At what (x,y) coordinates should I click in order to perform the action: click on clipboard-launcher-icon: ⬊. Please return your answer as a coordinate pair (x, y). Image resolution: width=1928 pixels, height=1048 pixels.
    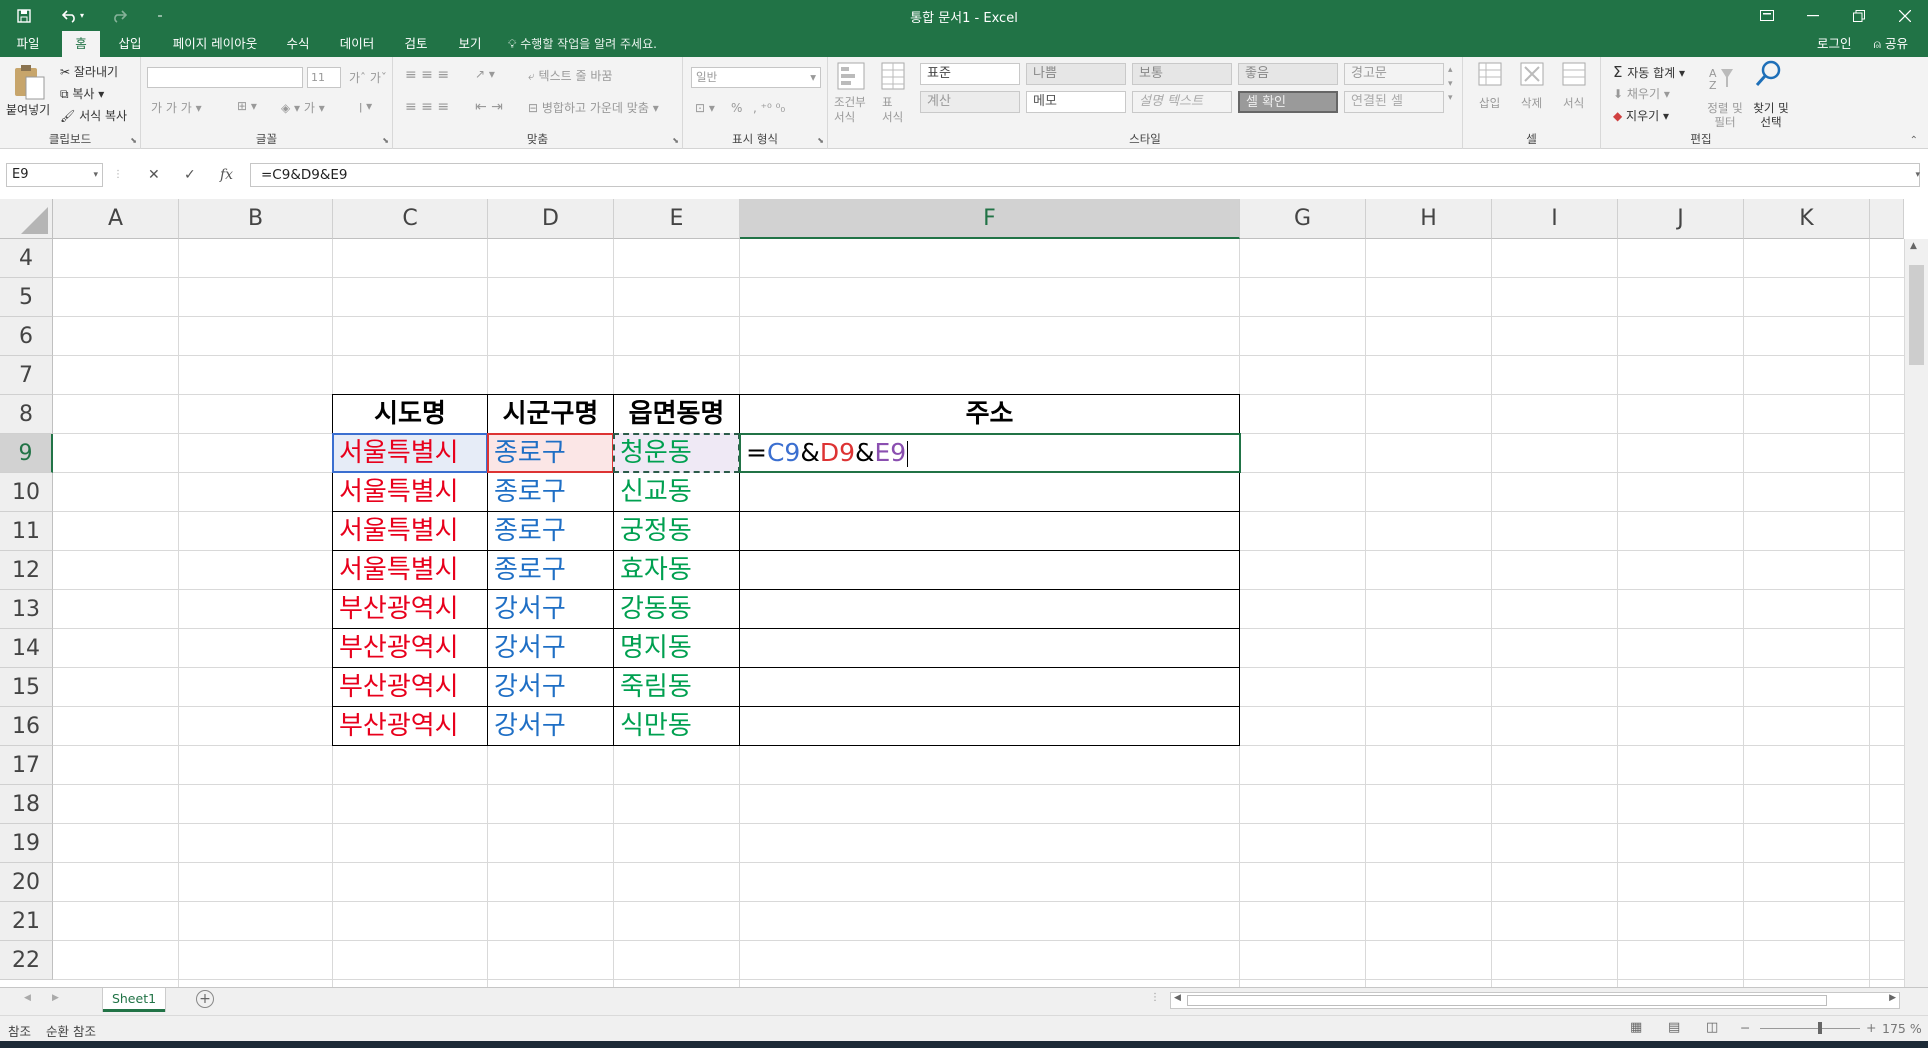
    Looking at the image, I should click on (133, 140).